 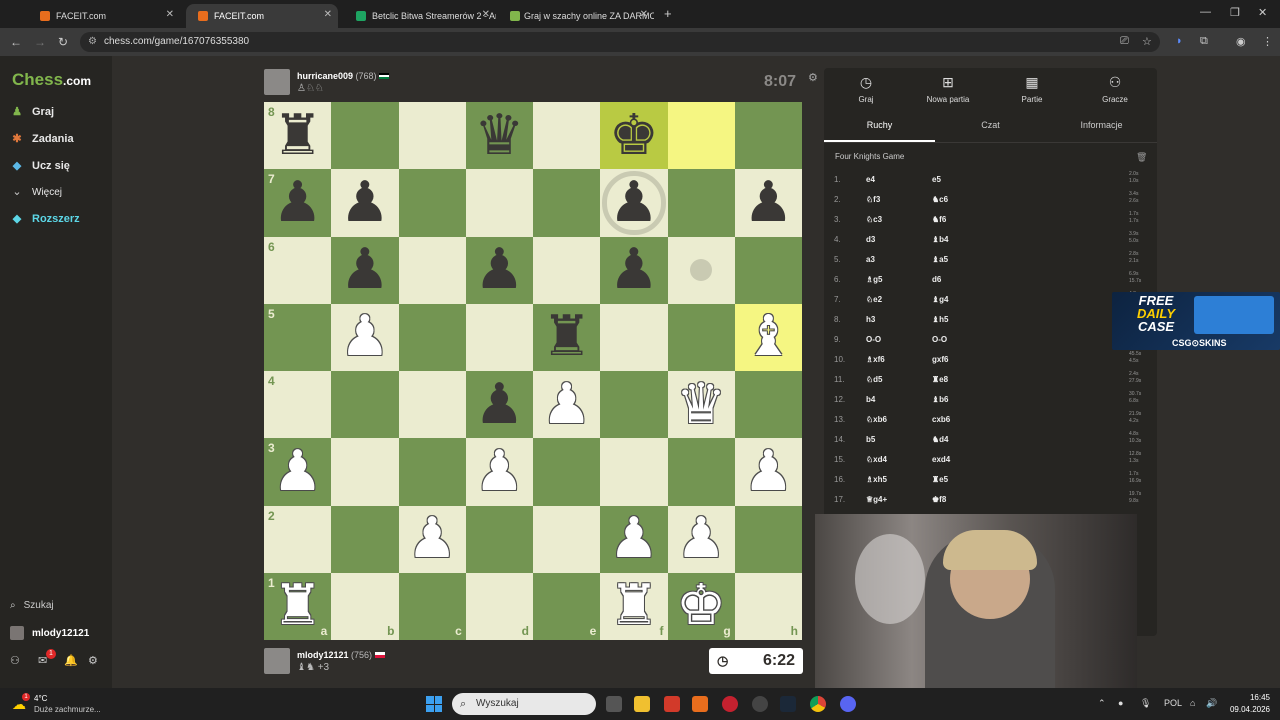 I want to click on black-move: ♞f6, so click(x=939, y=219).